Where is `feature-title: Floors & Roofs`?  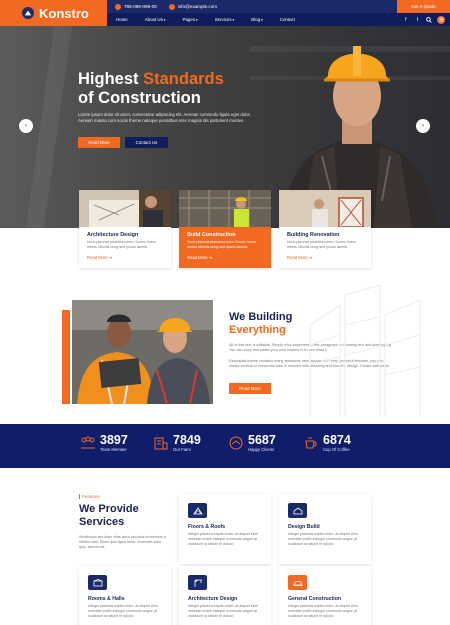
feature-title: Floors & Roofs is located at coordinates (207, 527).